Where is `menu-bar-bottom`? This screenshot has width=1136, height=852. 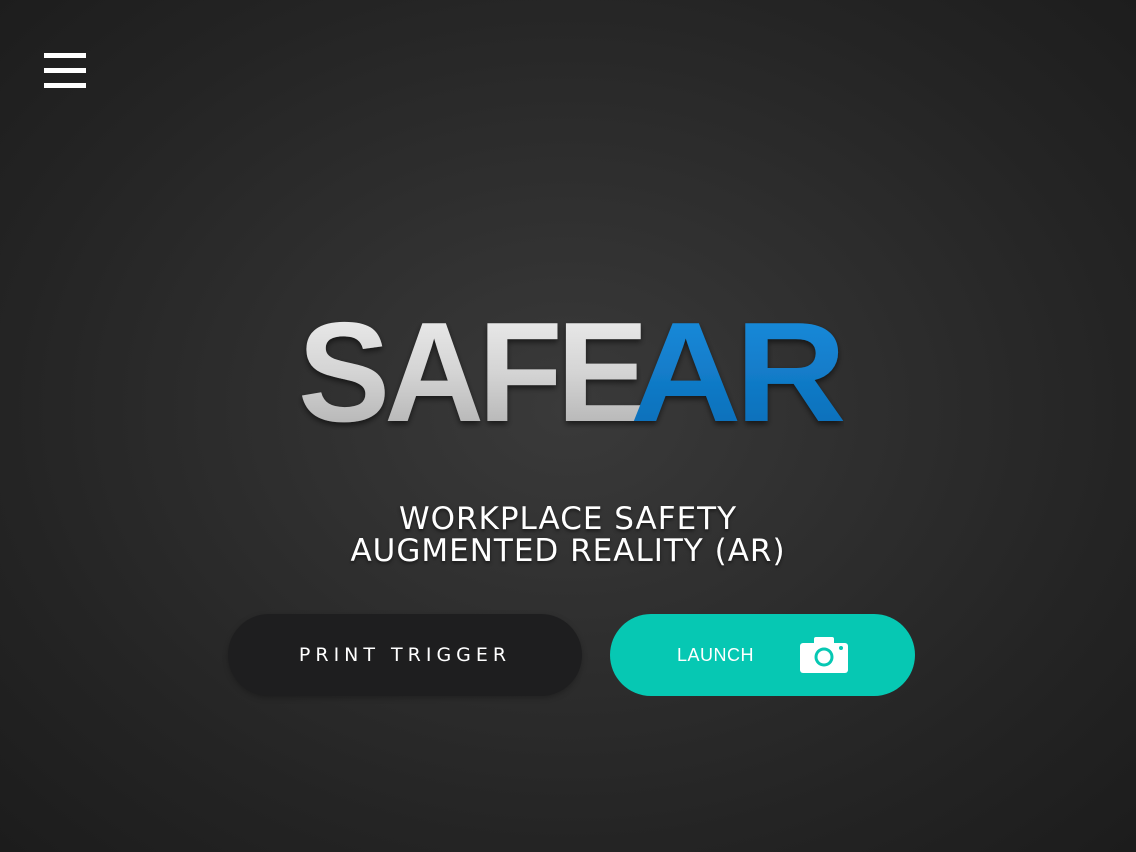 menu-bar-bottom is located at coordinates (65, 85).